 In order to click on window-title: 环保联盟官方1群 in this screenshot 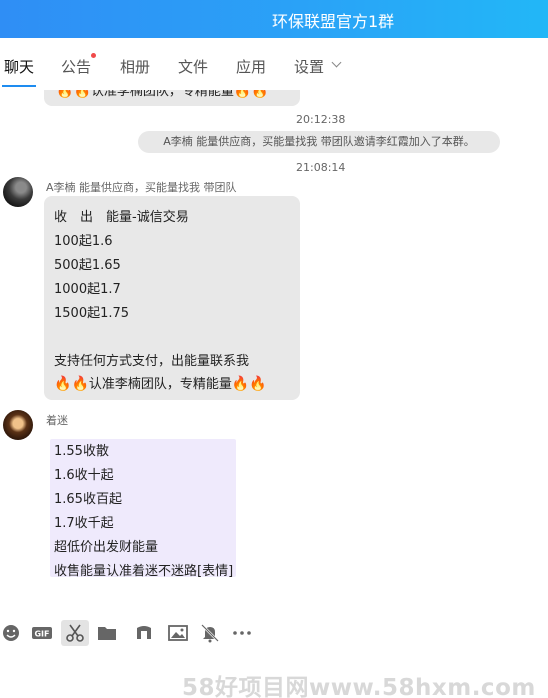, I will do `click(333, 21)`.